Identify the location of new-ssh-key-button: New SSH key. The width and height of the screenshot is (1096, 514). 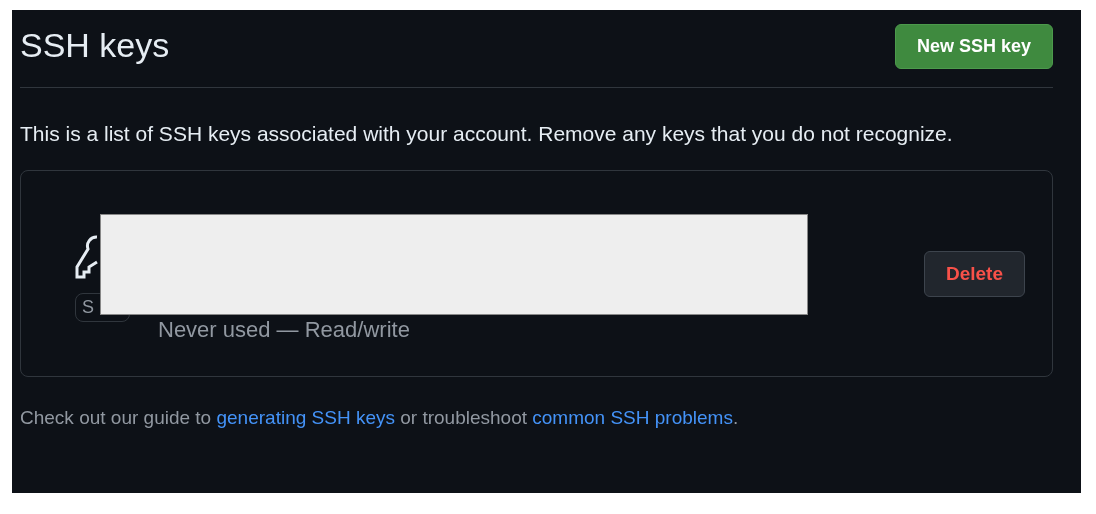
(973, 46).